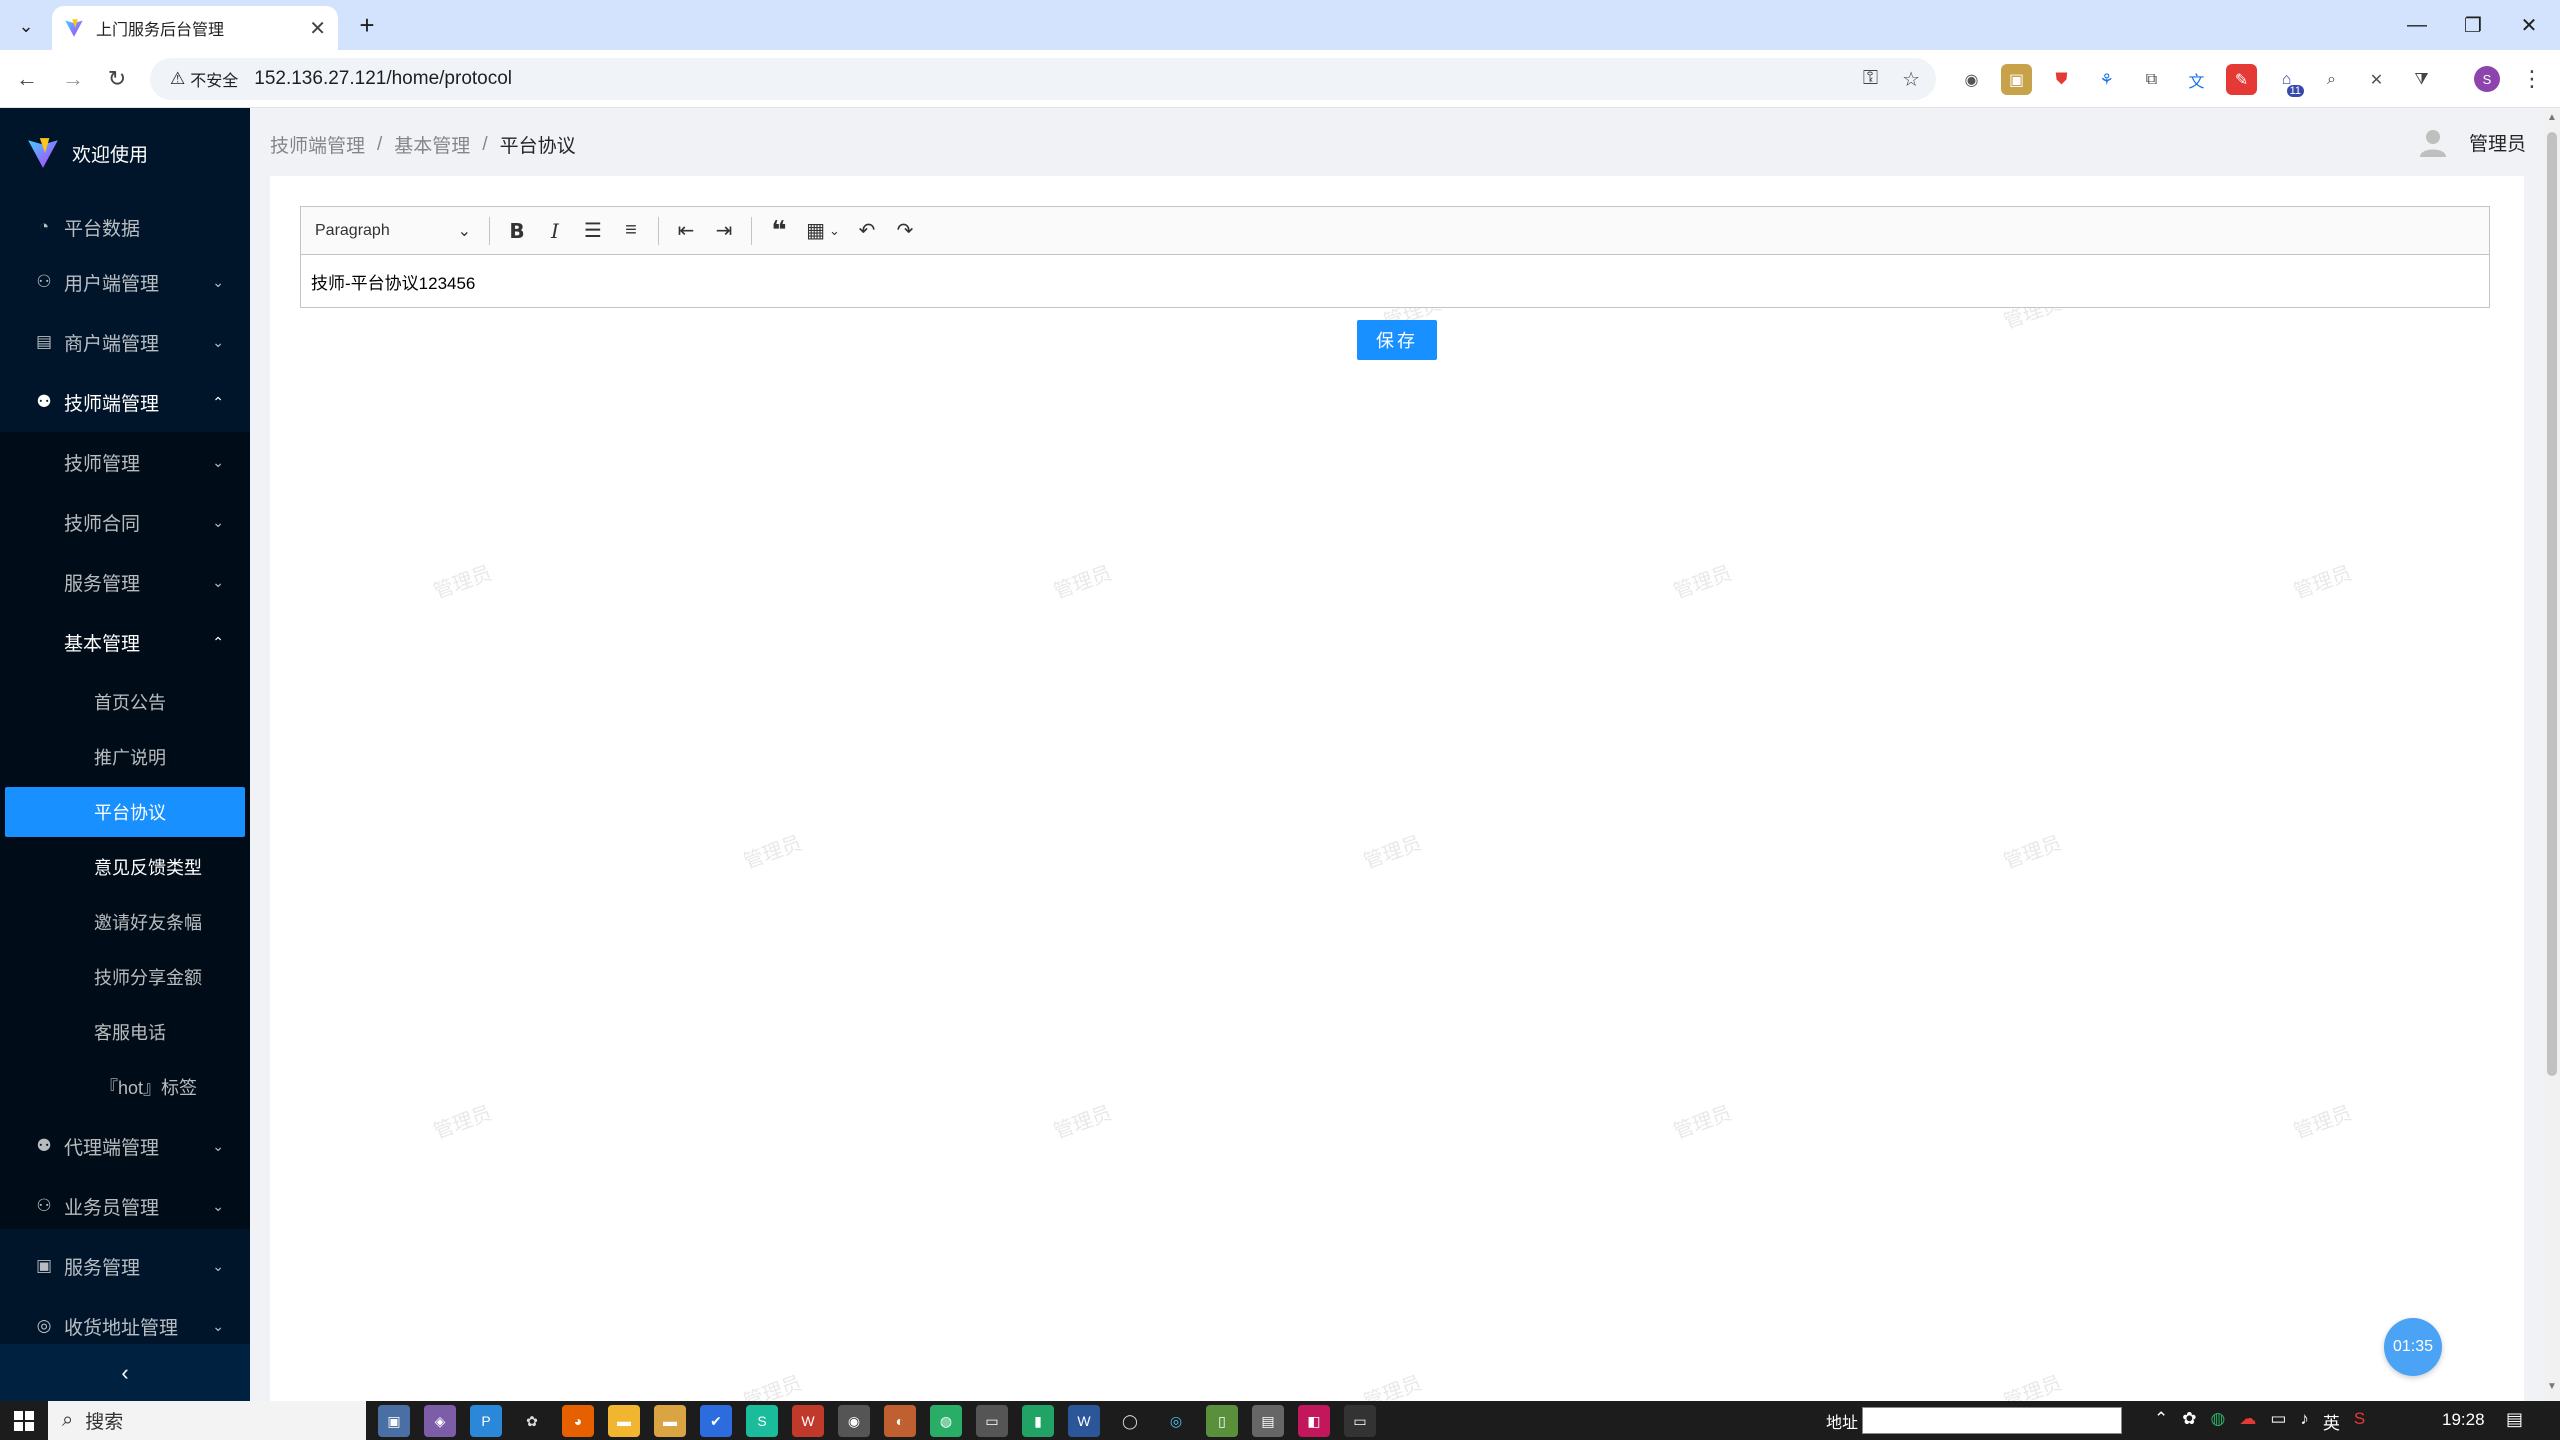  Describe the element at coordinates (1971, 79) in the screenshot. I see `camera-extension-icon: ◉` at that location.